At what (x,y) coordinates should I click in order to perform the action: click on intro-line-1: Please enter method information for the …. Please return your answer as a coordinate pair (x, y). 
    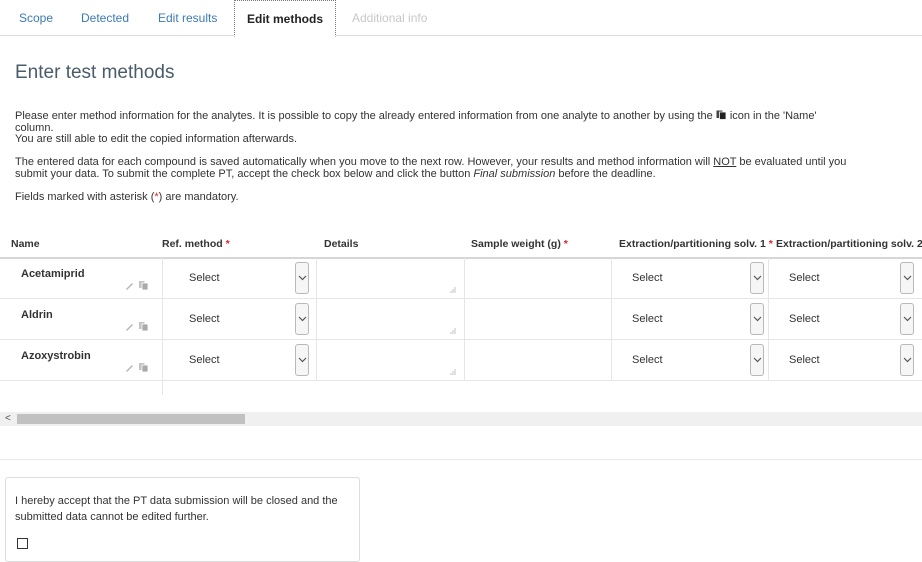
    Looking at the image, I should click on (364, 116).